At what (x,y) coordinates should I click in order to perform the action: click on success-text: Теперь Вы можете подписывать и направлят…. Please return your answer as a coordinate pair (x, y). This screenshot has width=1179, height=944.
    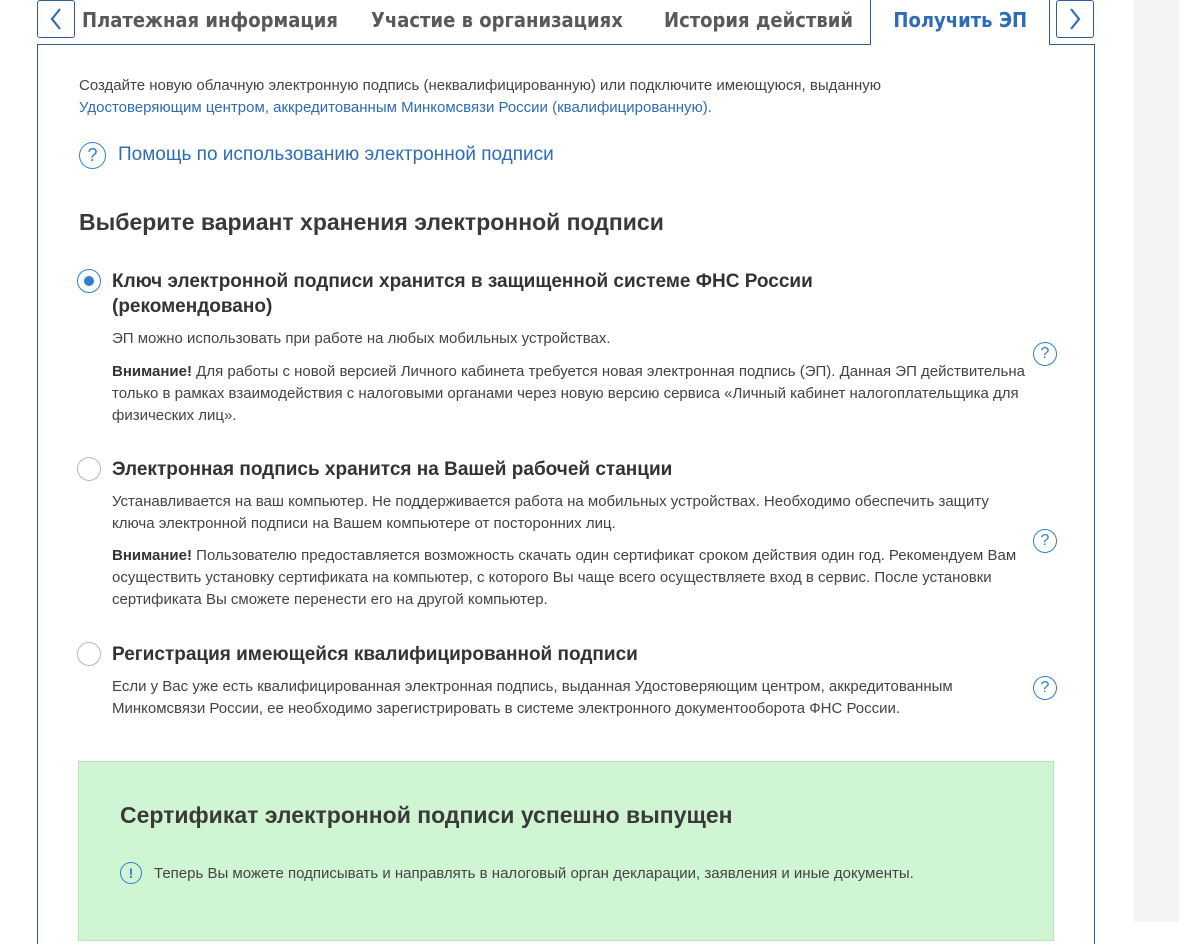
    Looking at the image, I should click on (534, 873).